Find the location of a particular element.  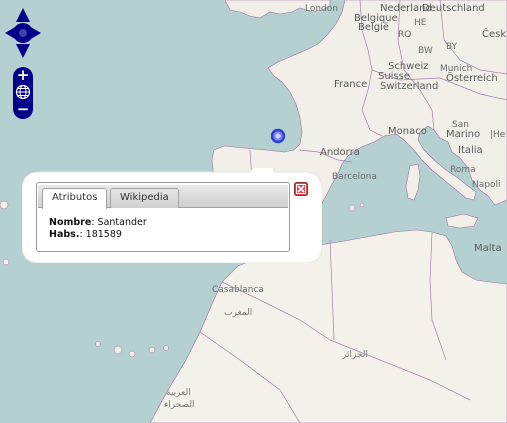

place-label-napoli: Napoli is located at coordinates (486, 185).